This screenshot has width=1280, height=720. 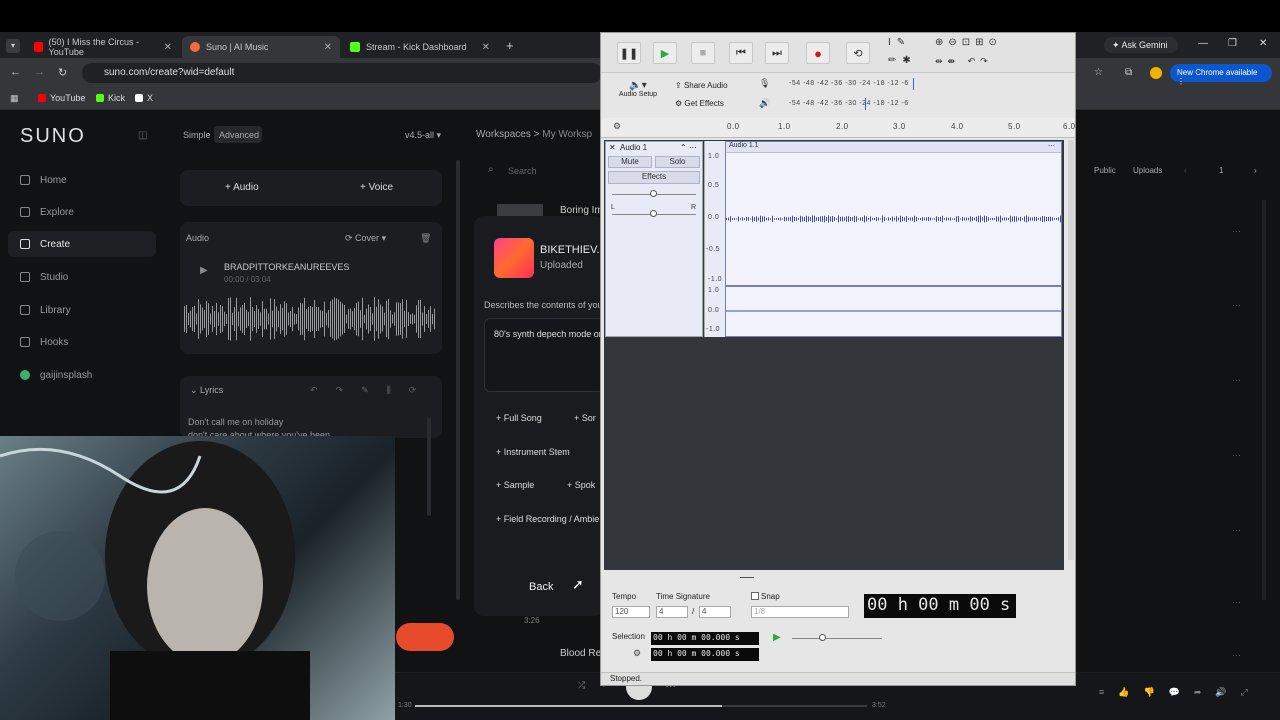 What do you see at coordinates (372, 390) in the screenshot?
I see `lyrics-tools: ↶↷✎⫼⟳` at bounding box center [372, 390].